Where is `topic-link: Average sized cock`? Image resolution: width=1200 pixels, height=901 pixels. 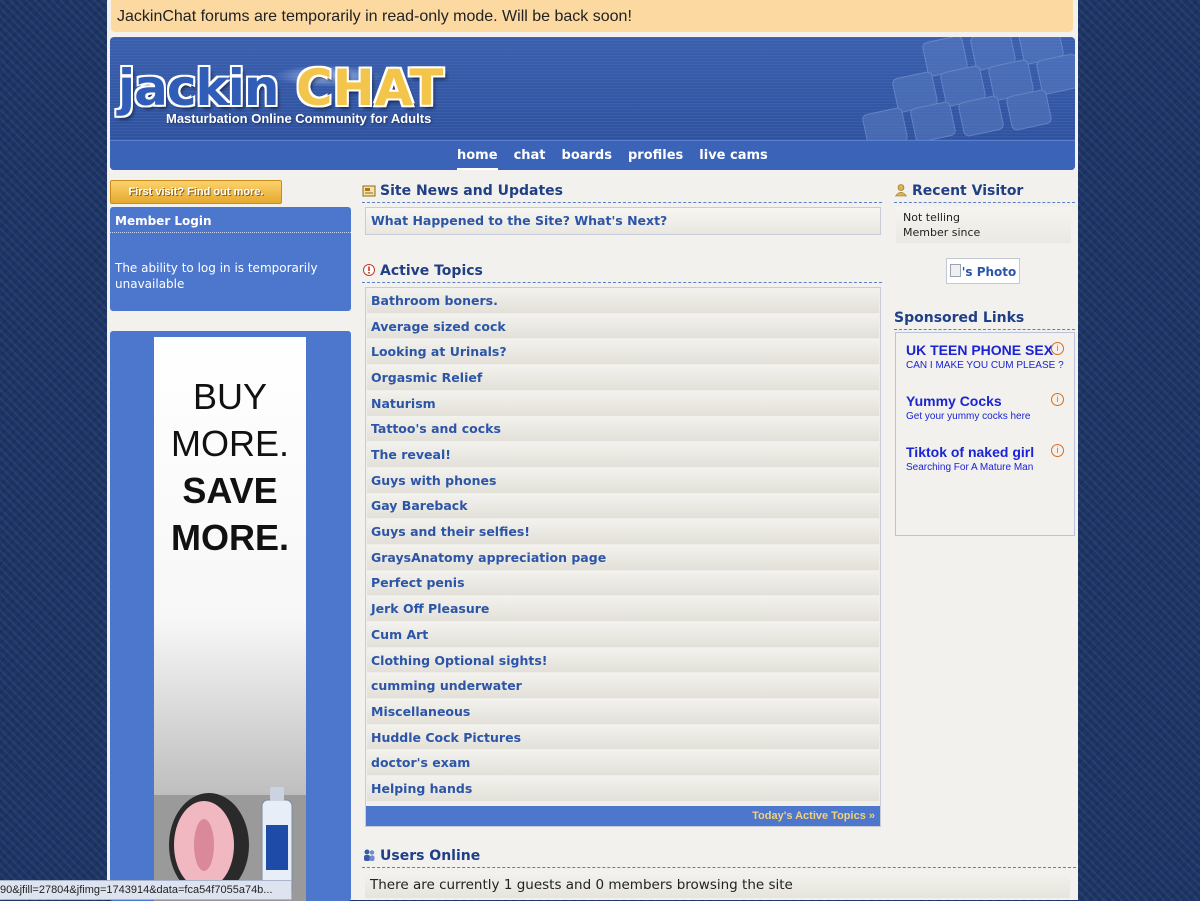 topic-link: Average sized cock is located at coordinates (438, 326).